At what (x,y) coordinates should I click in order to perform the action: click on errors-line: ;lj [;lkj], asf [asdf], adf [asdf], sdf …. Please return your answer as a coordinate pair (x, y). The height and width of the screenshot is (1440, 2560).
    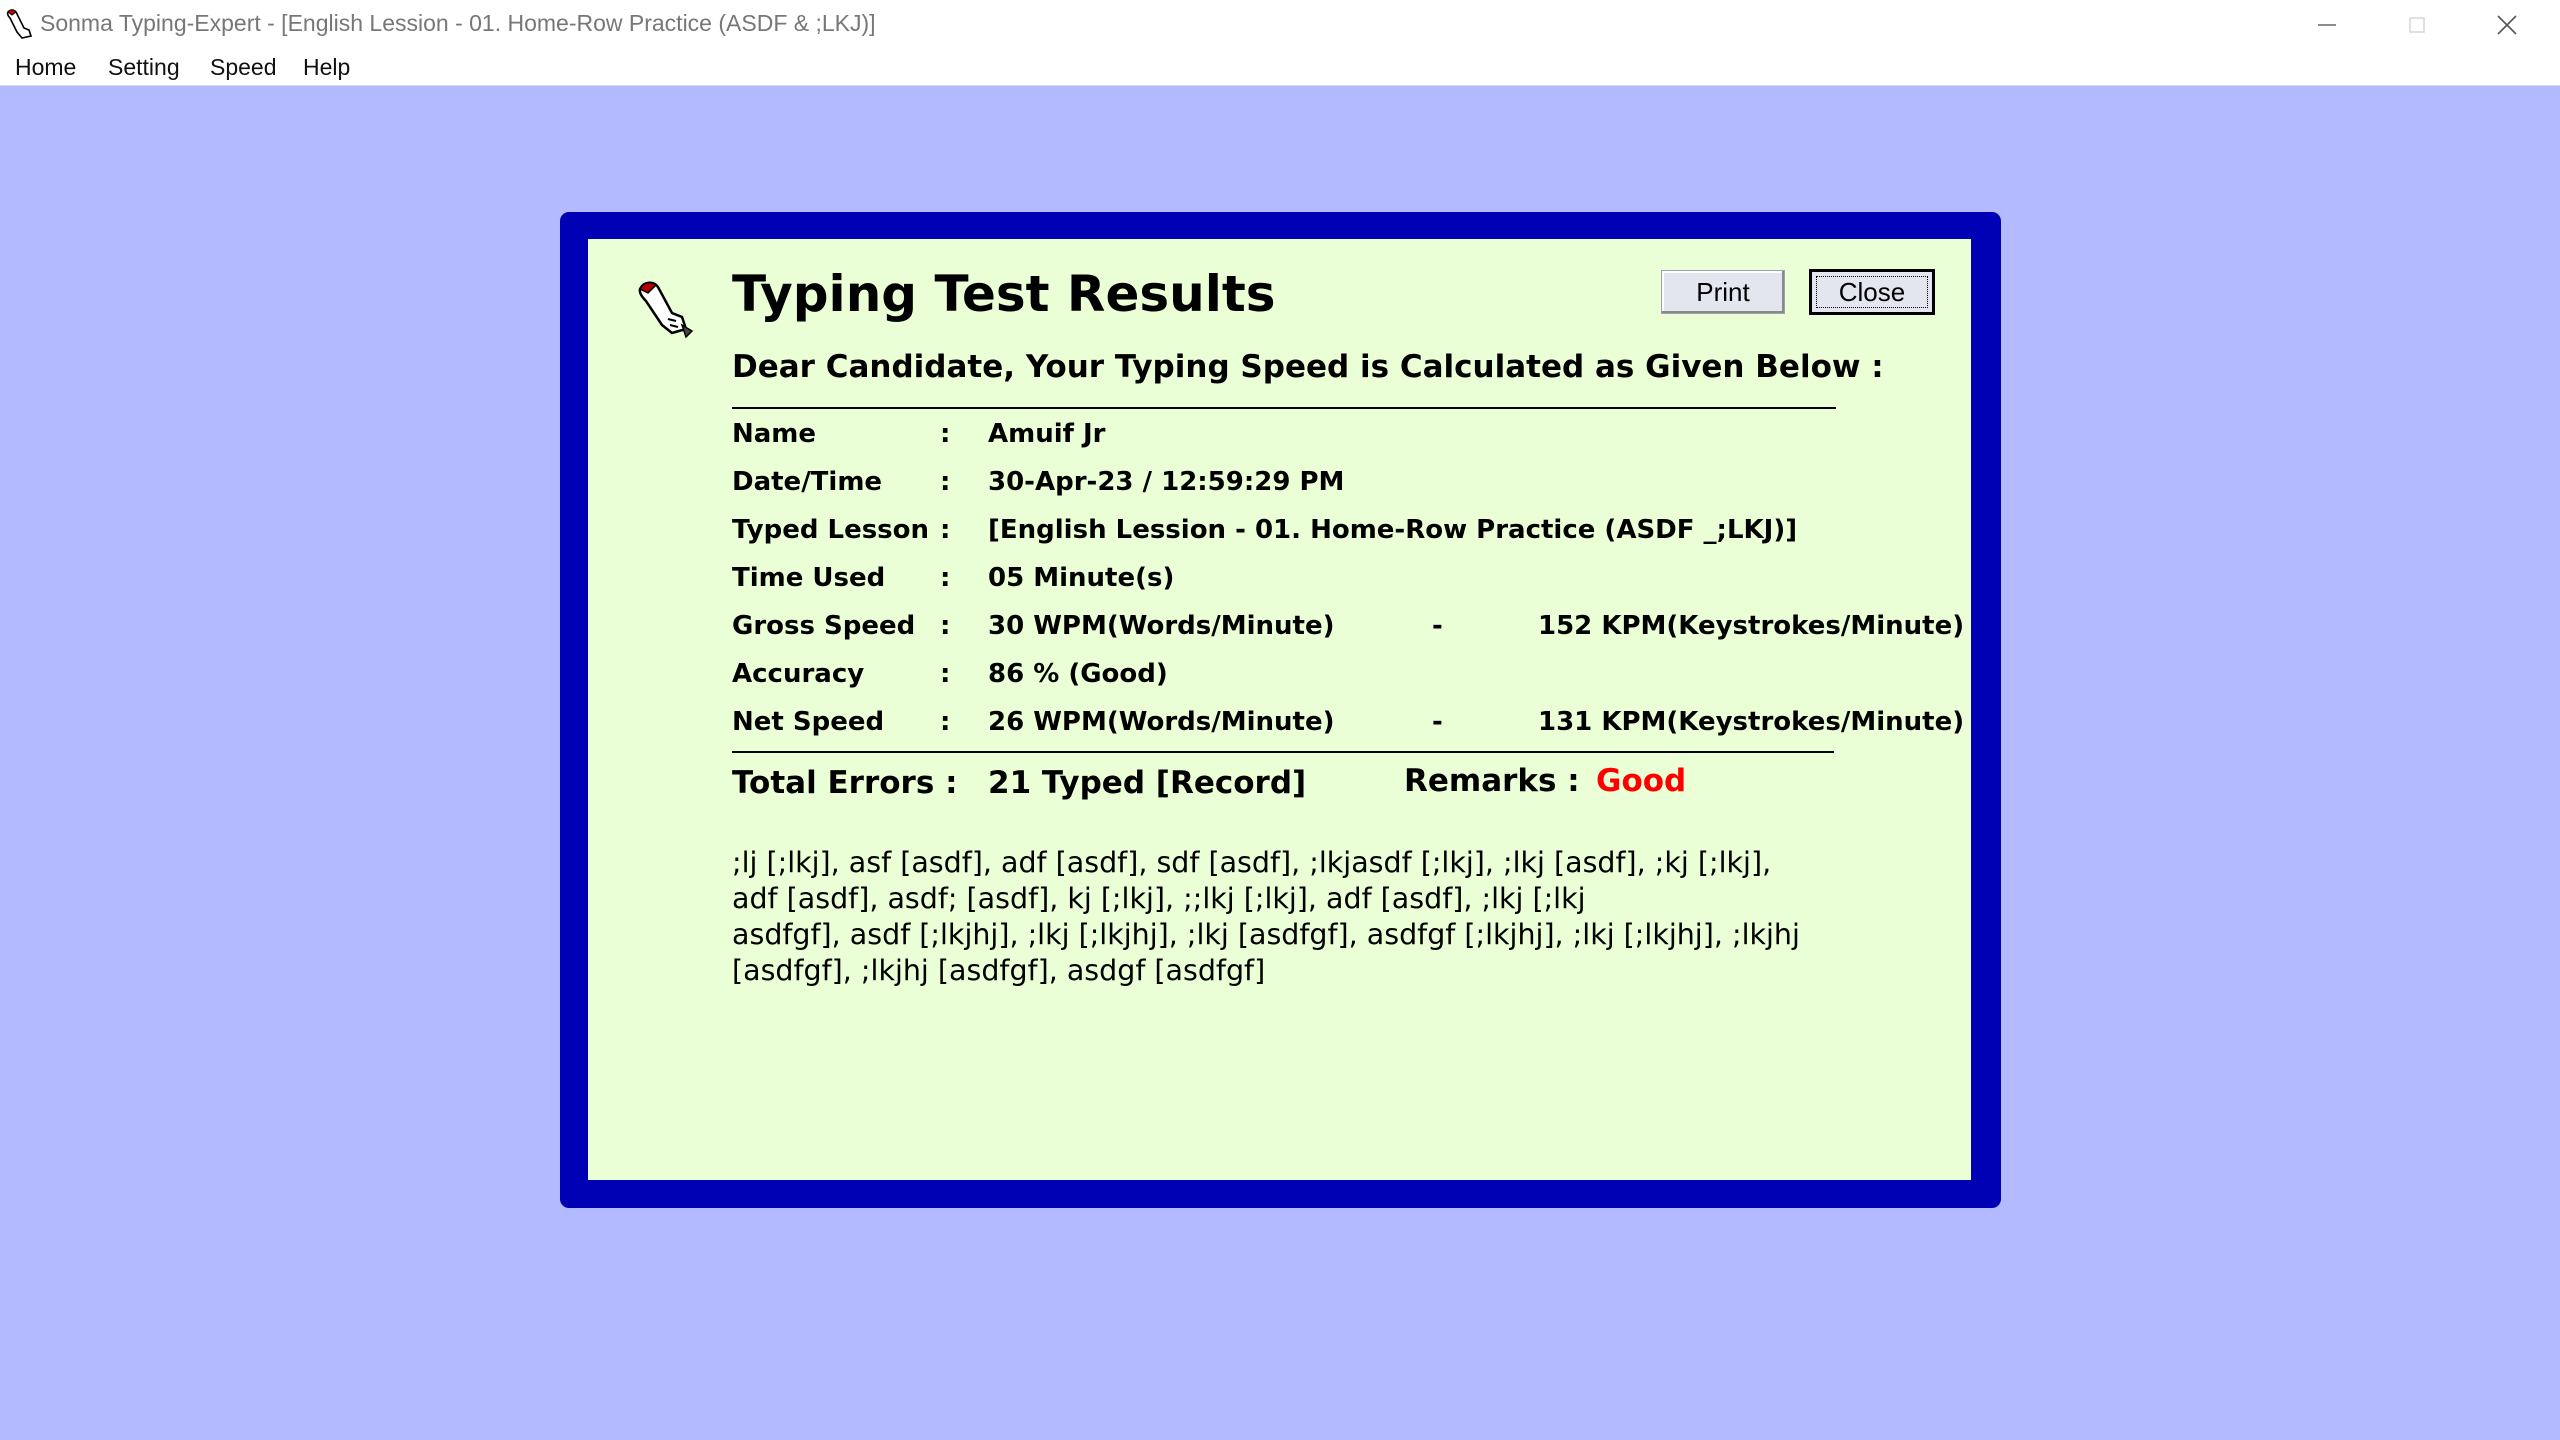
    Looking at the image, I should click on (1252, 862).